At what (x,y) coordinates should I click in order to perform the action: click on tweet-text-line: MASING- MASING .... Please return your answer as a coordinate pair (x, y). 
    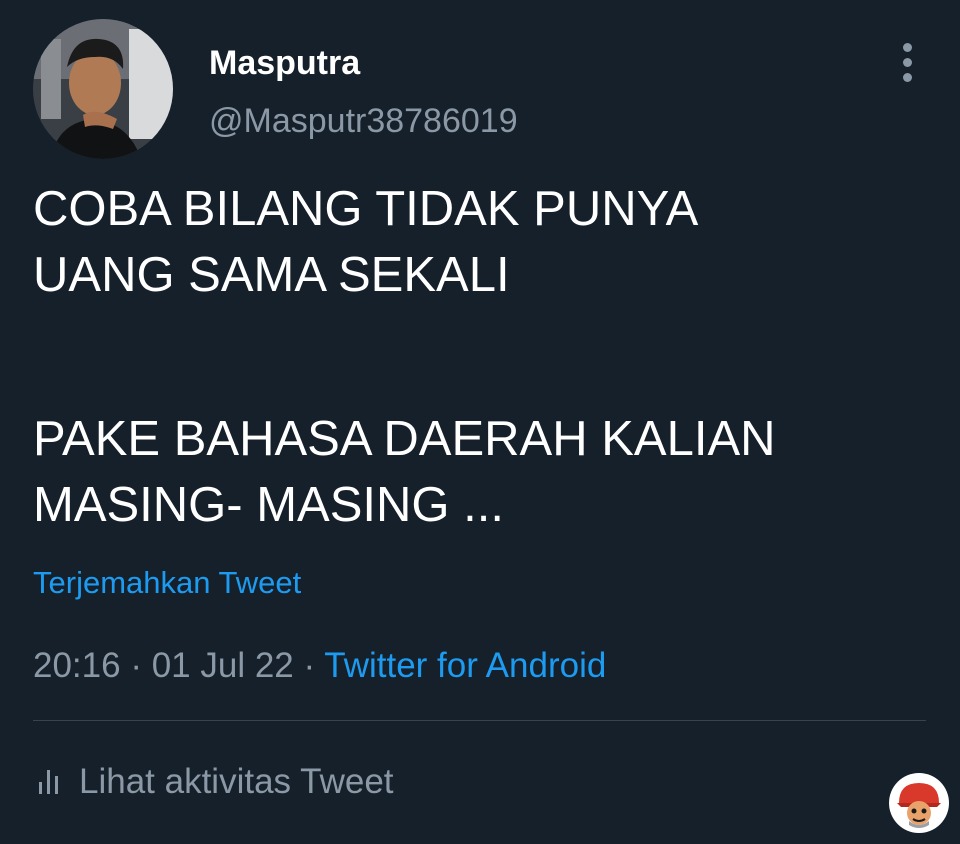
    Looking at the image, I should click on (268, 505).